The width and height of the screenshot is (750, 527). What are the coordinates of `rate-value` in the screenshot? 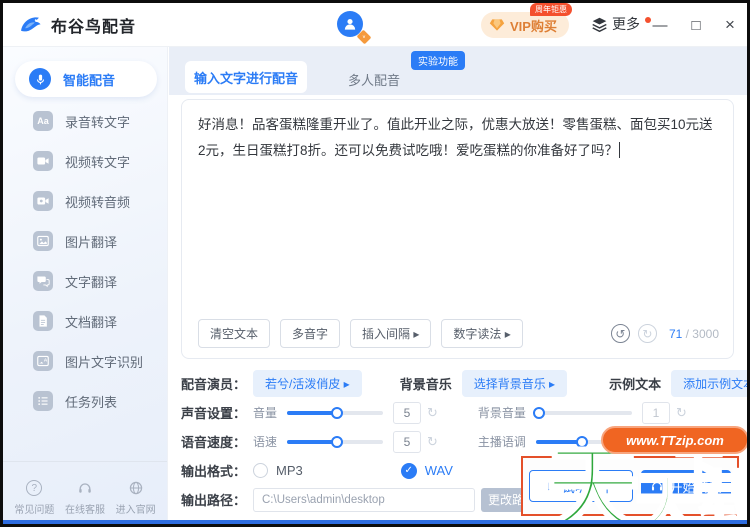 It's located at (407, 441).